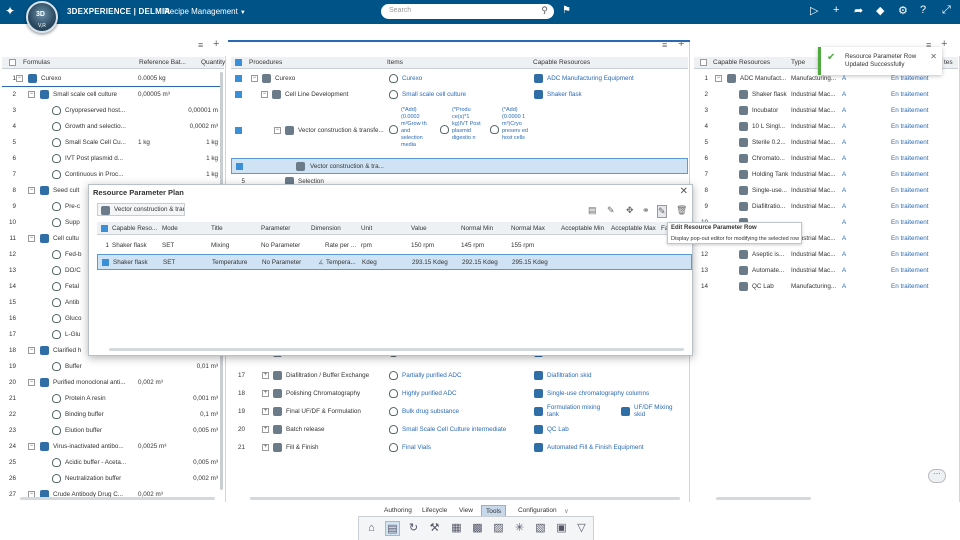  What do you see at coordinates (395, 62) in the screenshot?
I see `col-items: Items` at bounding box center [395, 62].